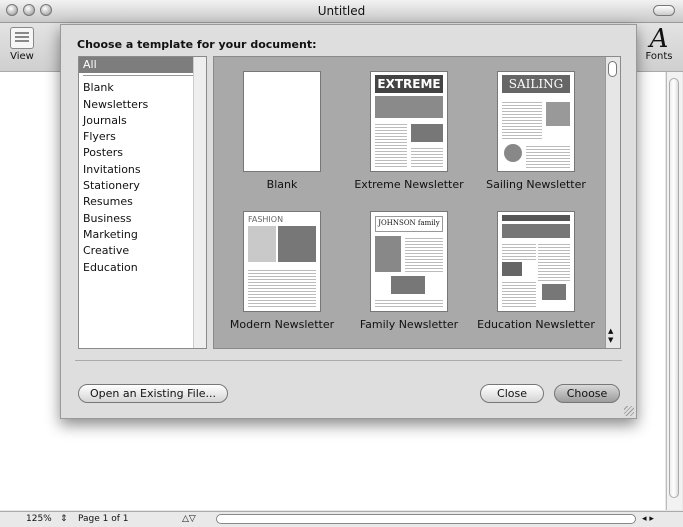 This screenshot has width=683, height=527. What do you see at coordinates (659, 39) in the screenshot?
I see `fonts-icon: A` at bounding box center [659, 39].